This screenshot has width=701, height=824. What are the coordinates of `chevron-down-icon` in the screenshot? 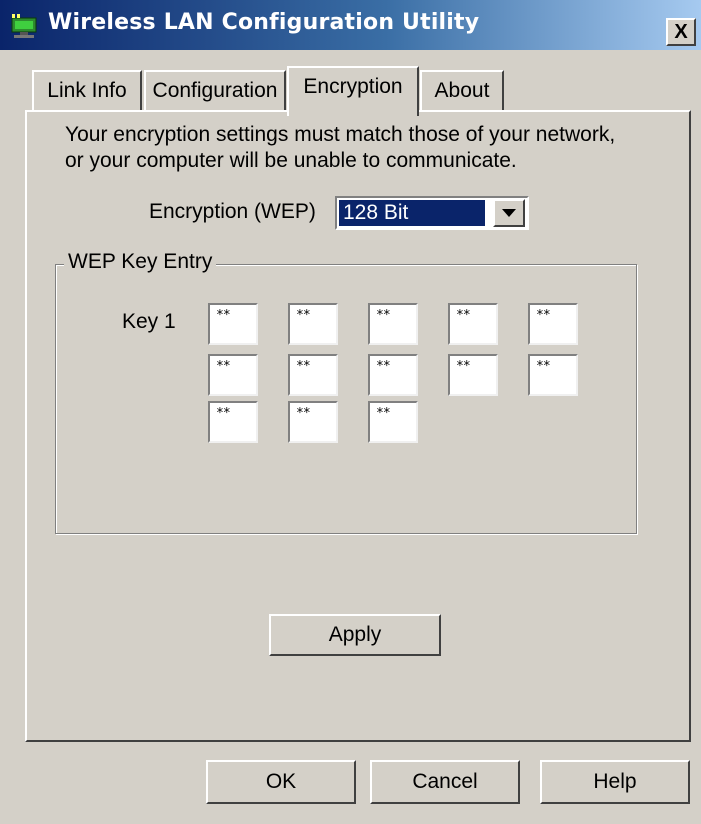 It's located at (509, 213).